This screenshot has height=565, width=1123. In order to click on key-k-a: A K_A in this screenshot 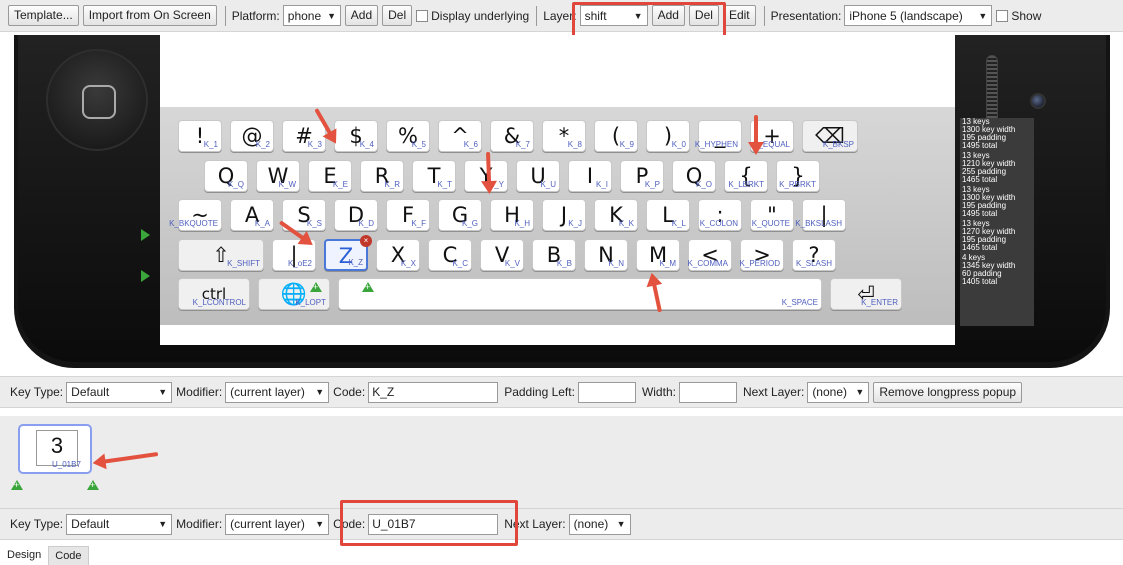, I will do `click(252, 215)`.